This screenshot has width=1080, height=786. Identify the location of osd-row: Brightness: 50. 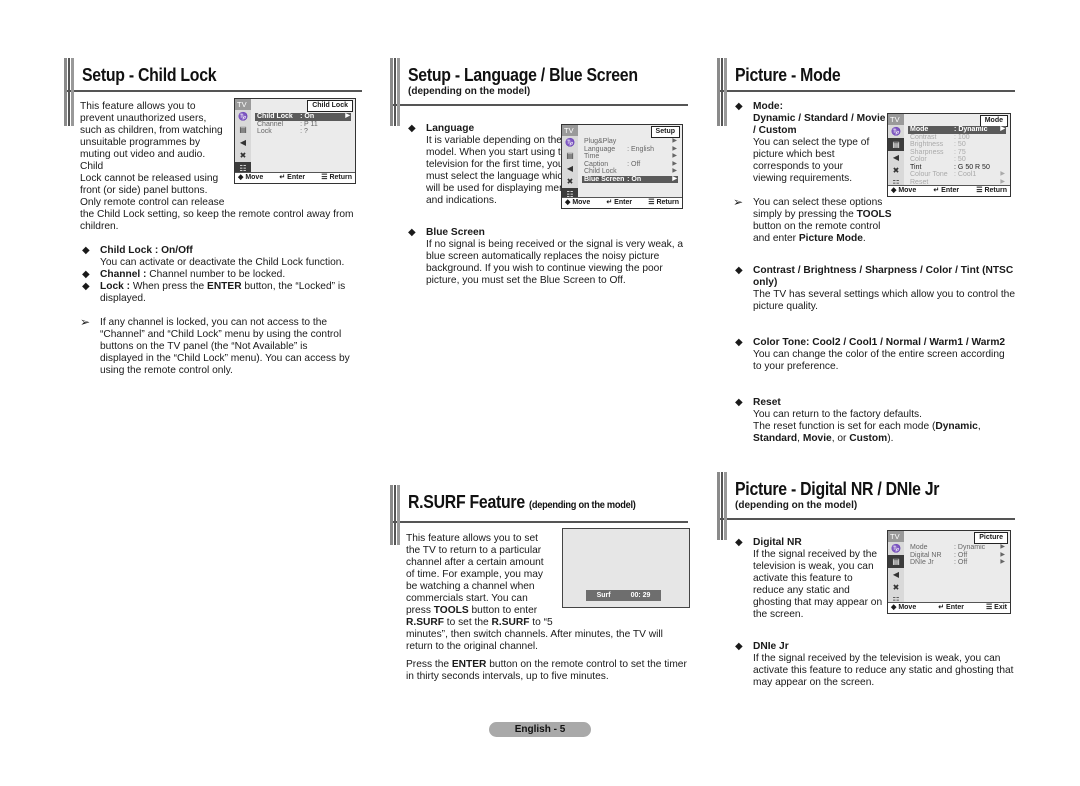
(957, 145).